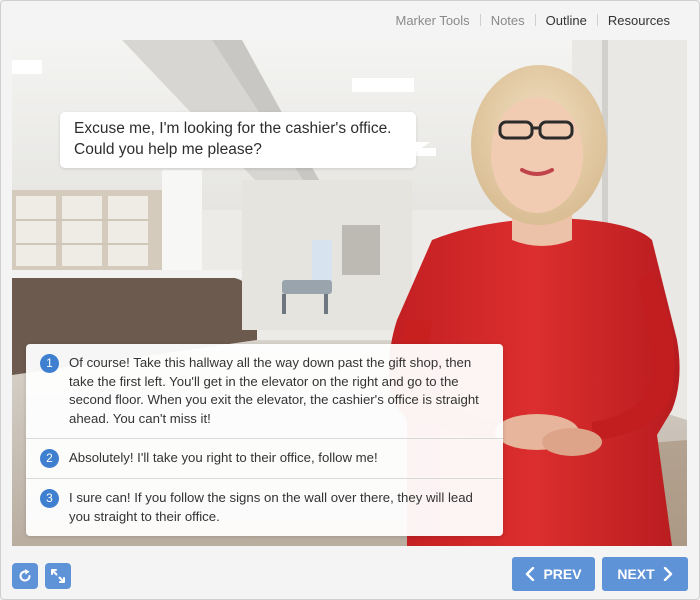  Describe the element at coordinates (433, 20) in the screenshot. I see `nav-marker-tools: Marker Tools` at that location.